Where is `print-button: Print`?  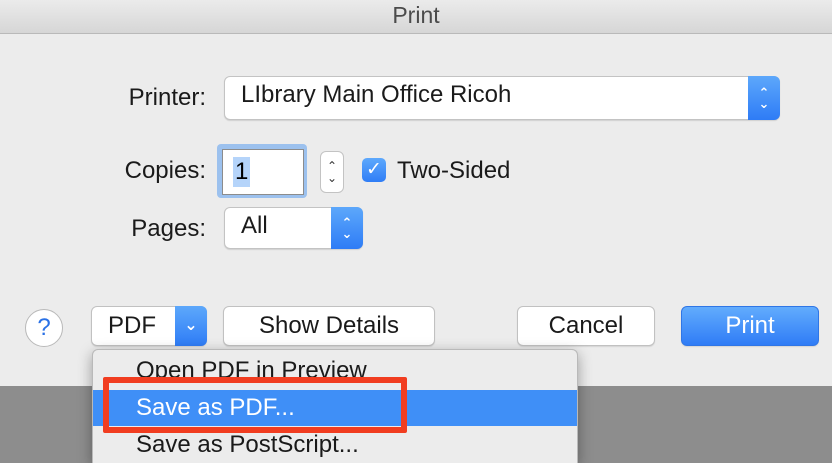
print-button: Print is located at coordinates (750, 326).